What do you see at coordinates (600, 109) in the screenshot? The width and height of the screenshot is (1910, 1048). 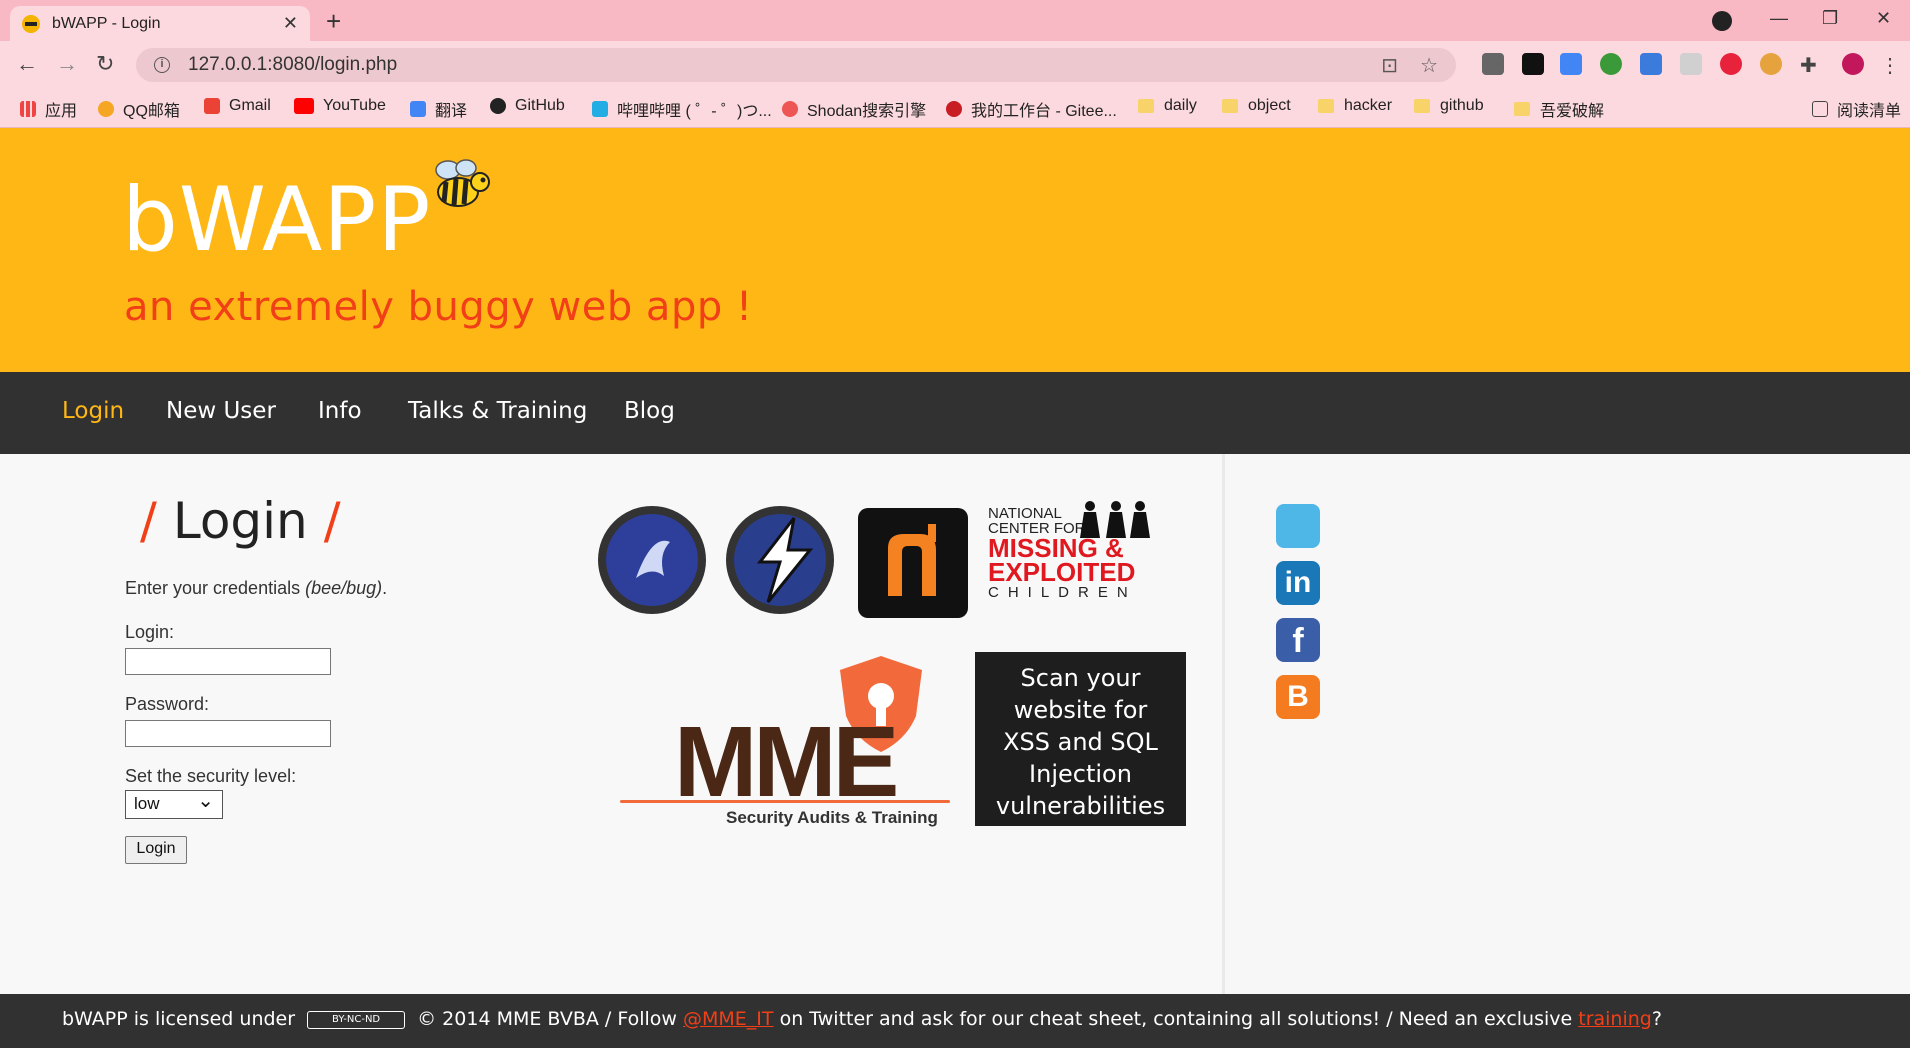 I see `bilibili-icon` at bounding box center [600, 109].